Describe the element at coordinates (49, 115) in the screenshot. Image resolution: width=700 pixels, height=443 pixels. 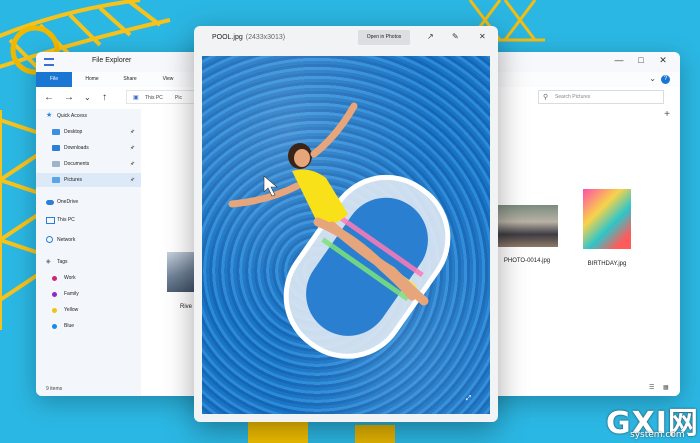
I see `star-icon: ★` at that location.